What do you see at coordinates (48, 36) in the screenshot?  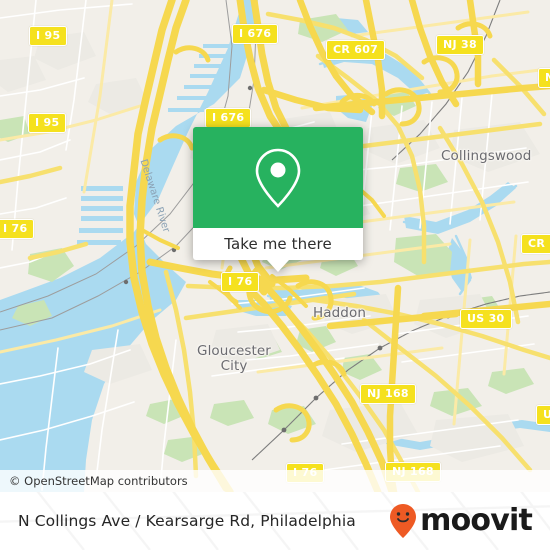 I see `road-shield-i95-north: I 95` at bounding box center [48, 36].